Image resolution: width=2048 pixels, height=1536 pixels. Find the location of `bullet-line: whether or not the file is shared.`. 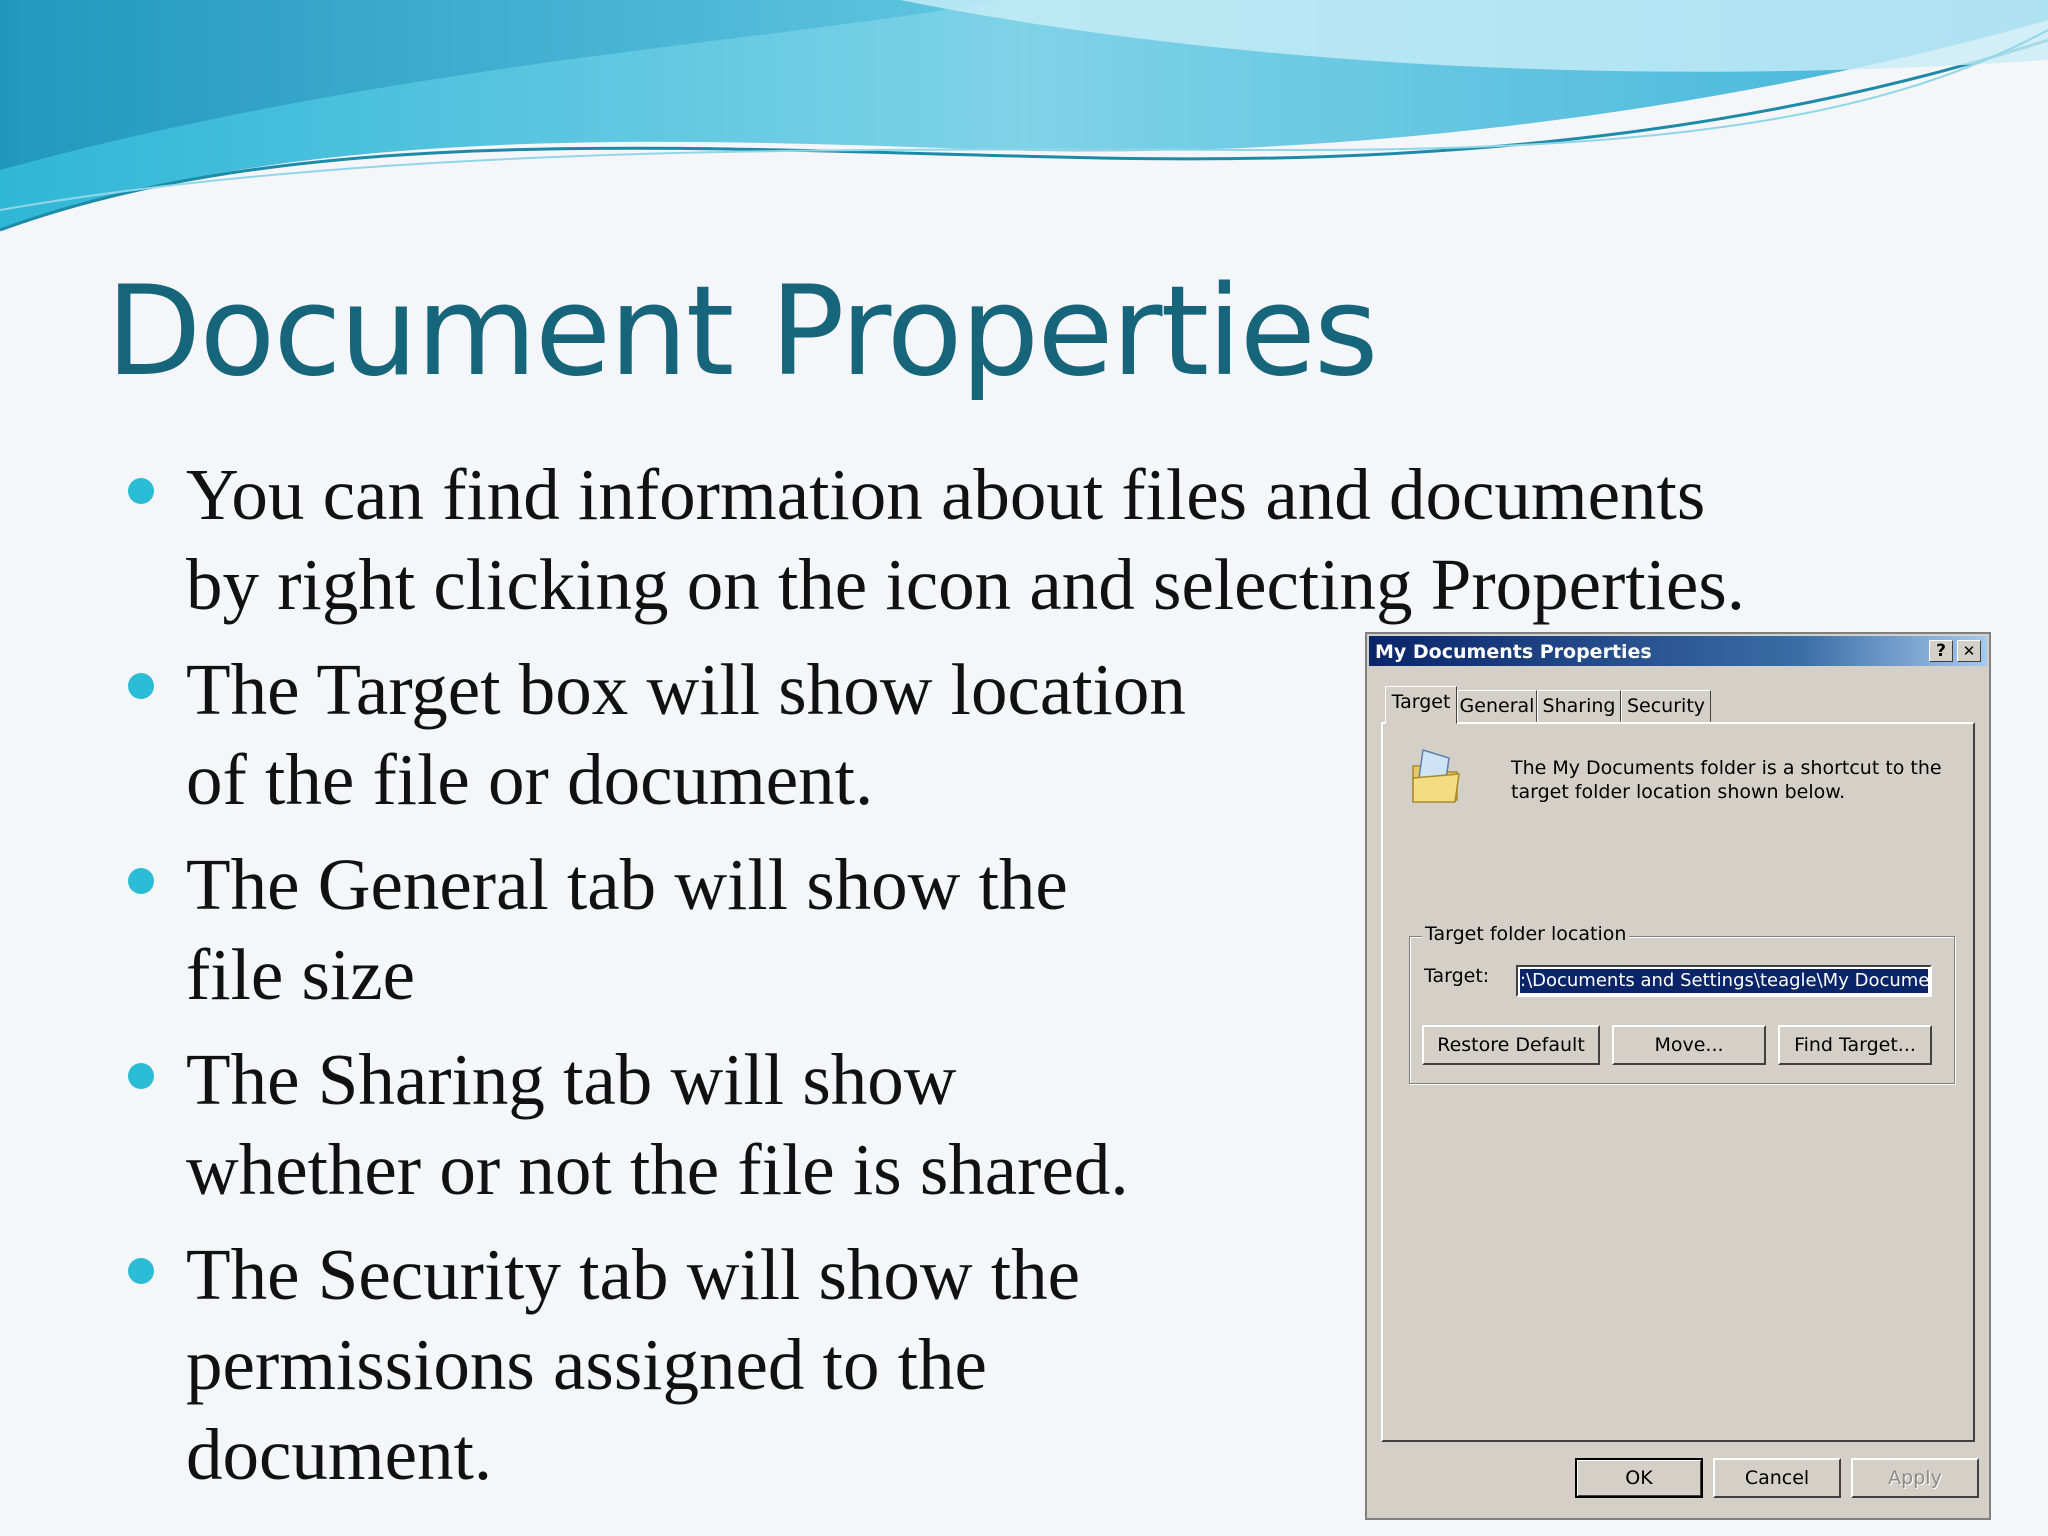

bullet-line: whether or not the file is shared. is located at coordinates (657, 1169).